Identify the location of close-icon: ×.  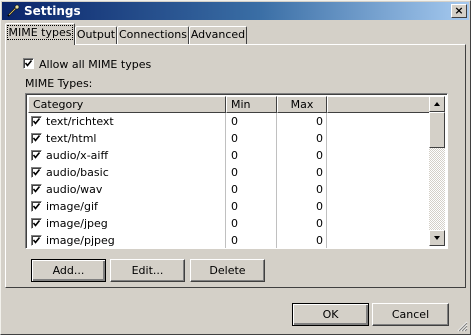
(459, 10).